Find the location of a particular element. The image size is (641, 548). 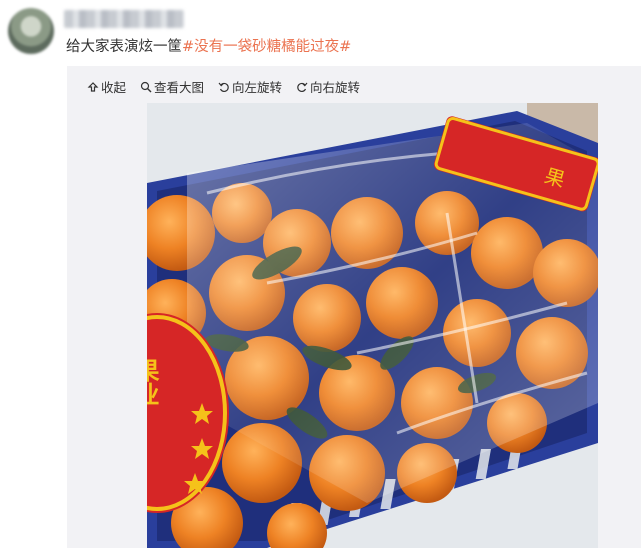

collapse-label: 收起 is located at coordinates (114, 87).